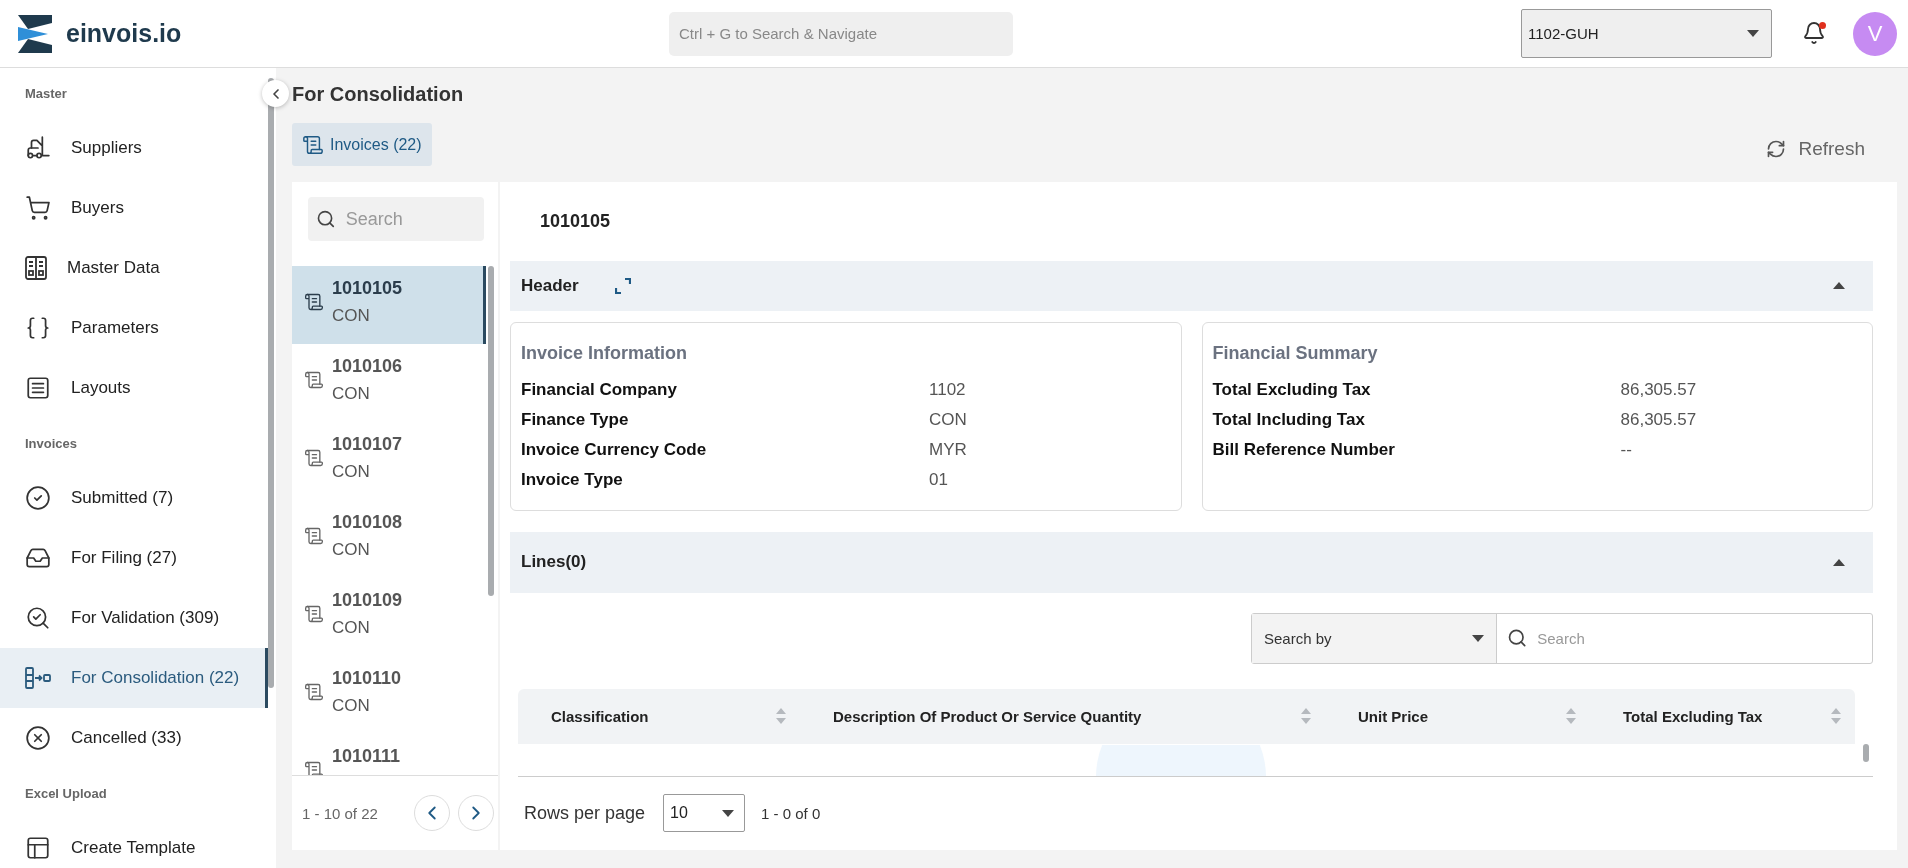  What do you see at coordinates (38, 328) in the screenshot?
I see `braces-icon` at bounding box center [38, 328].